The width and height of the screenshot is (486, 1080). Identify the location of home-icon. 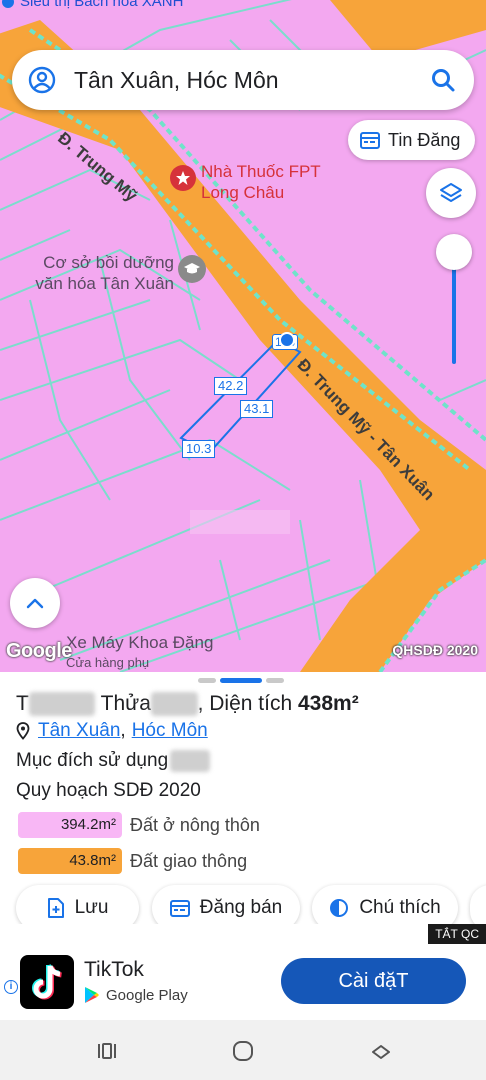
(243, 1051).